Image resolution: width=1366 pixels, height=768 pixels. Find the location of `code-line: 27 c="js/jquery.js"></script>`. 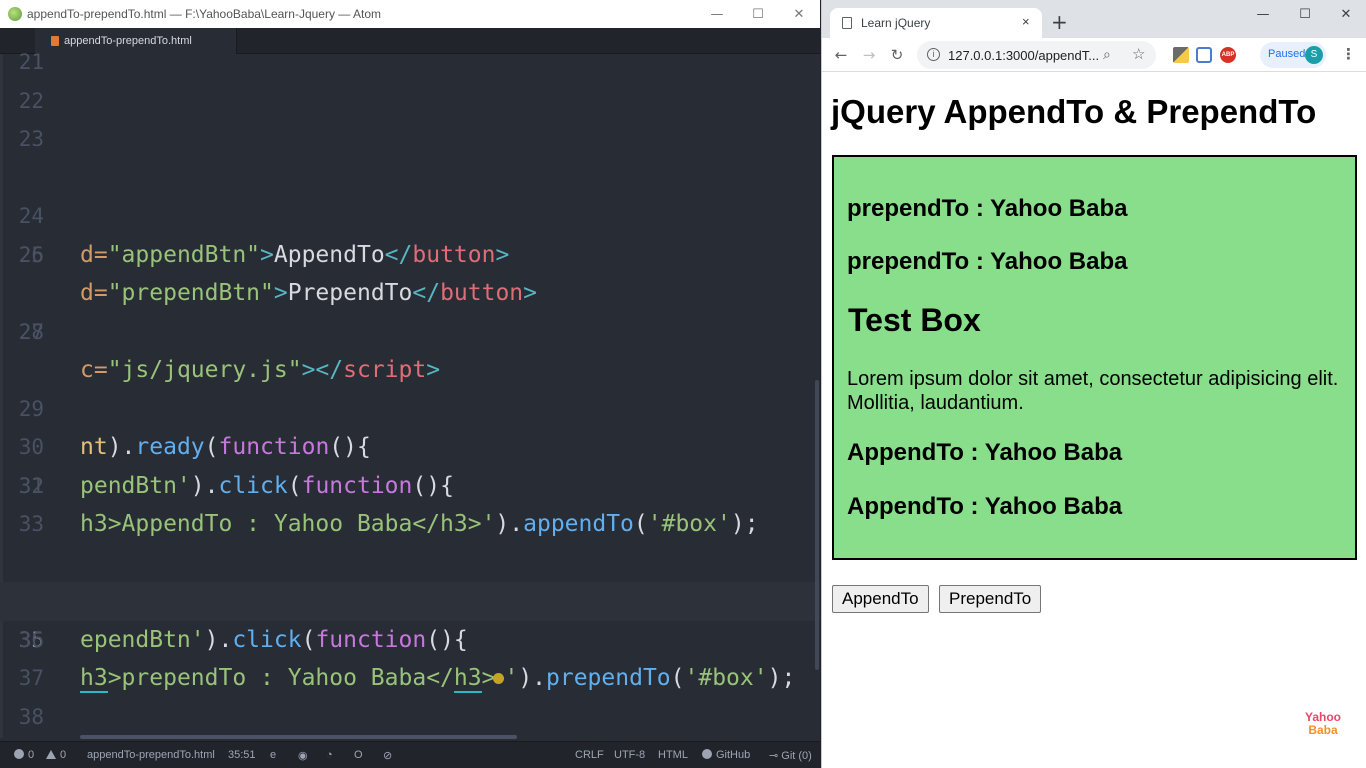

code-line: 27 c="js/jquery.js"></script> is located at coordinates (410, 329).